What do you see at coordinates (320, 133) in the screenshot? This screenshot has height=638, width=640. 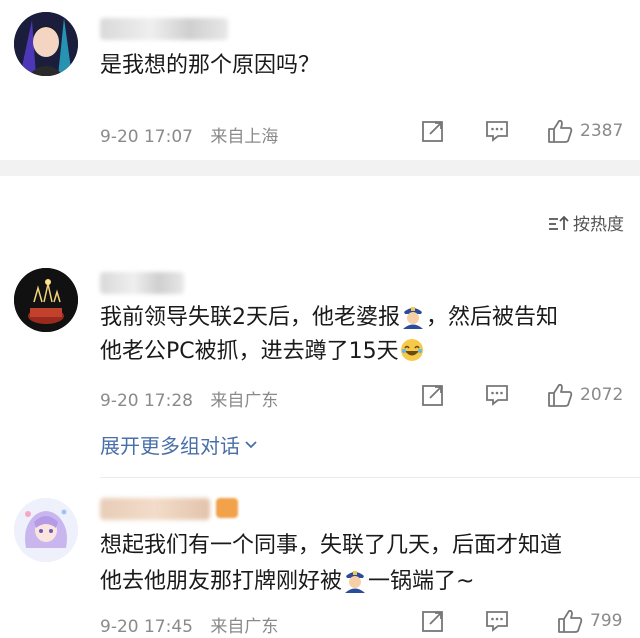 I see `comment-actions: 2387` at bounding box center [320, 133].